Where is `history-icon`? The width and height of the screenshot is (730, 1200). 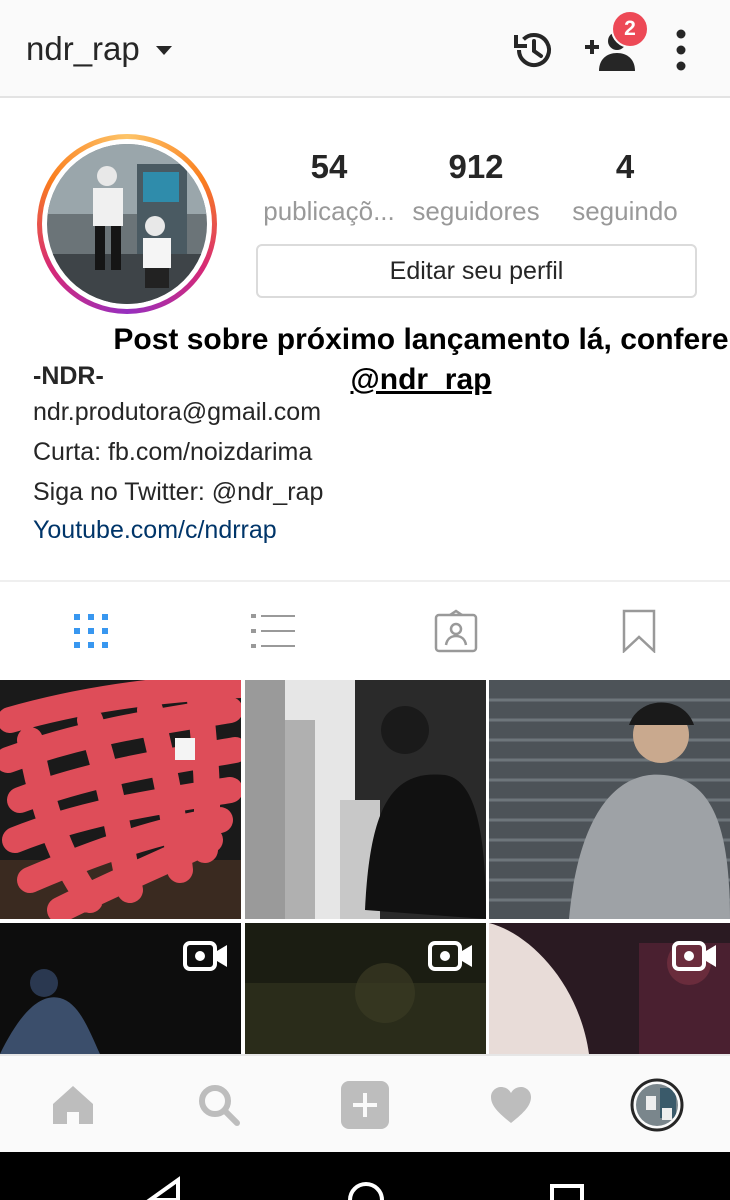 history-icon is located at coordinates (533, 50).